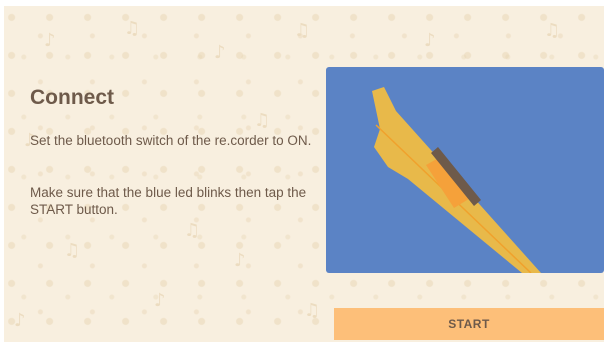  I want to click on start-button: START, so click(469, 324).